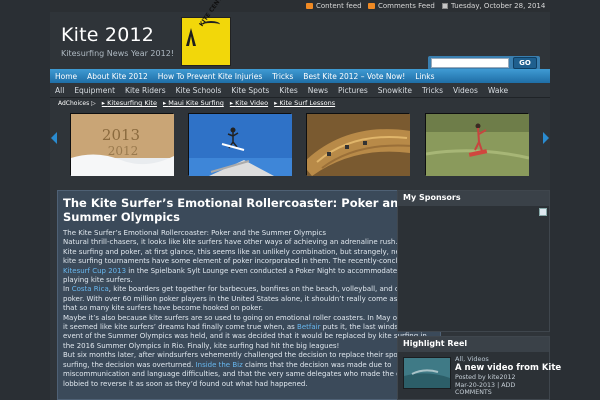 This screenshot has height=400, width=600. I want to click on category-item-kite-riders: Kite Riders, so click(145, 90).